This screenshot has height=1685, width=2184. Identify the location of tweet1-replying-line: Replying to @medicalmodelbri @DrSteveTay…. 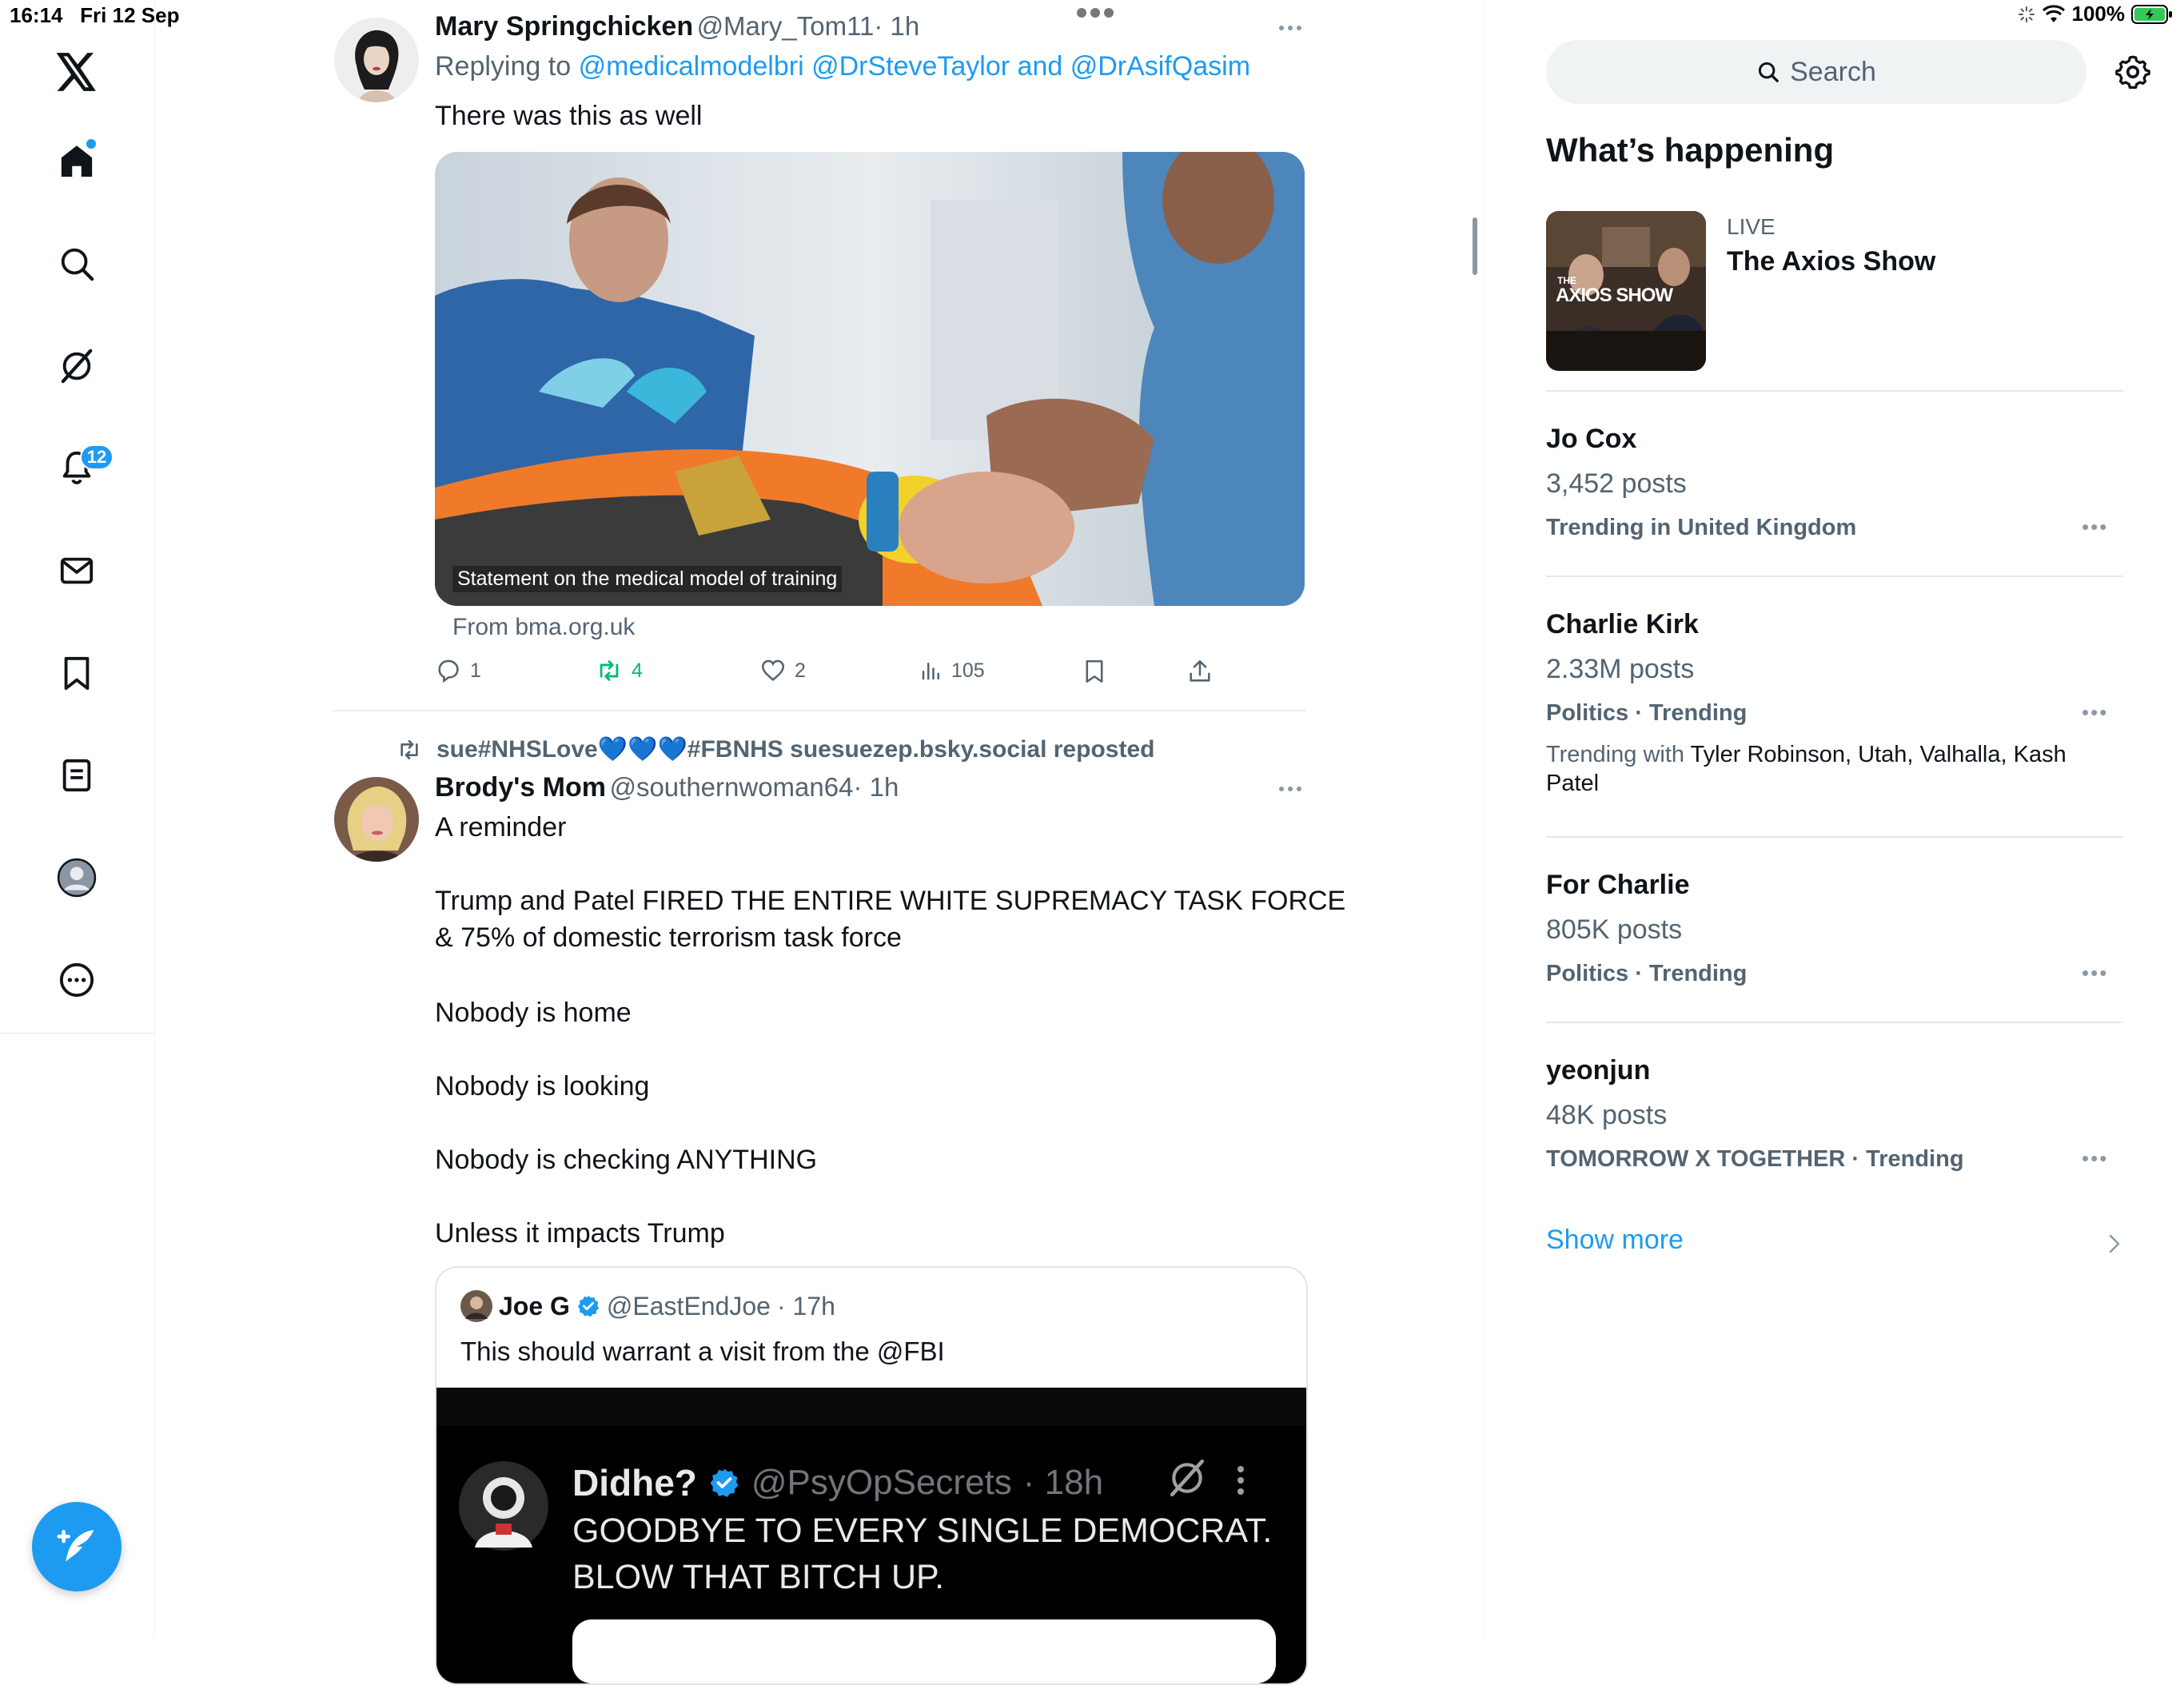
(842, 66).